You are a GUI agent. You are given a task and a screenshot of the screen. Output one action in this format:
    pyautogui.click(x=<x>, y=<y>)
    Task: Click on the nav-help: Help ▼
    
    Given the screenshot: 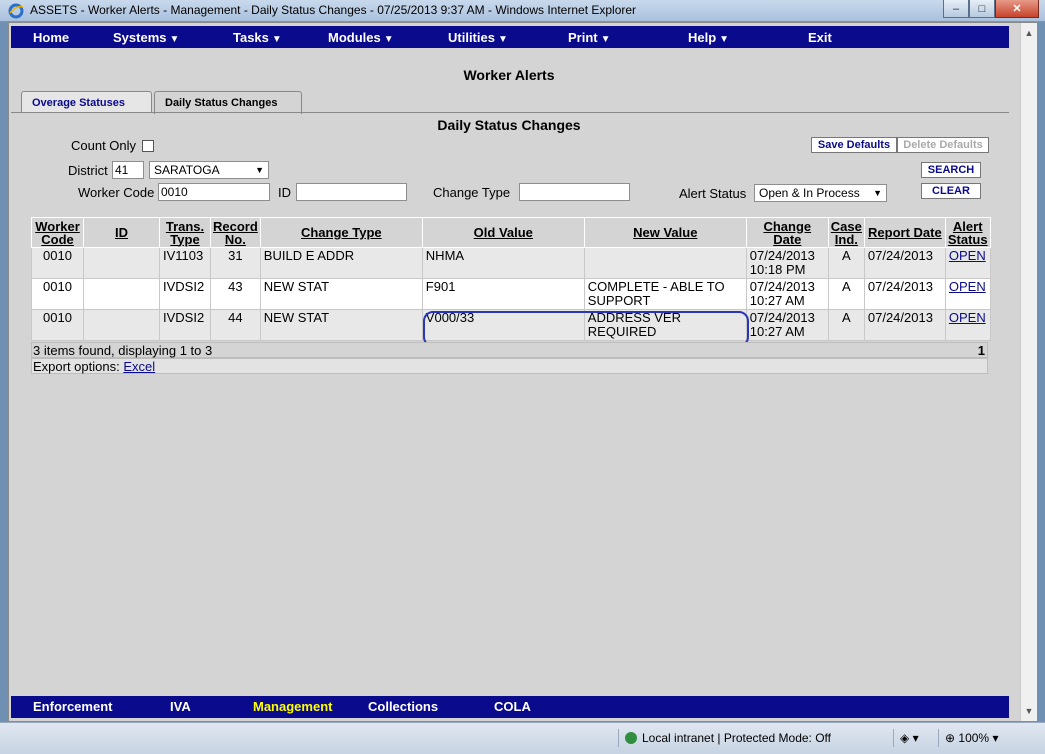 What is the action you would take?
    pyautogui.click(x=708, y=37)
    